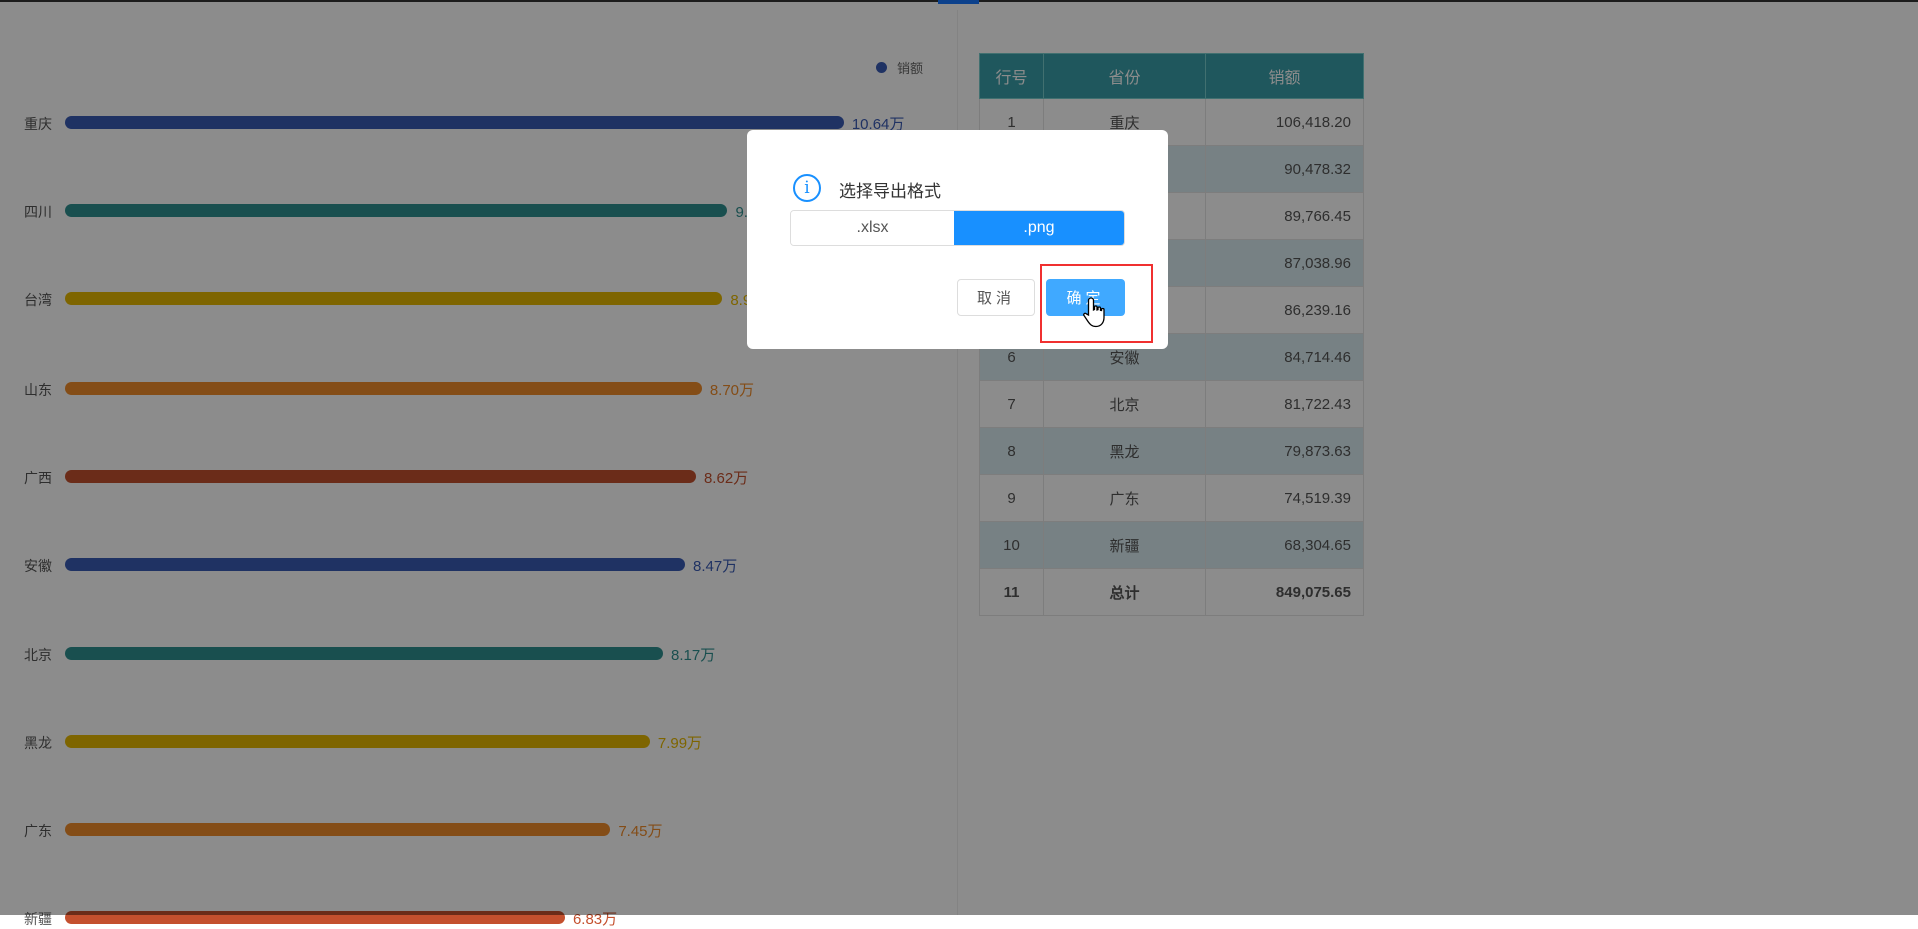  I want to click on hand-cursor-icon, so click(1094, 312).